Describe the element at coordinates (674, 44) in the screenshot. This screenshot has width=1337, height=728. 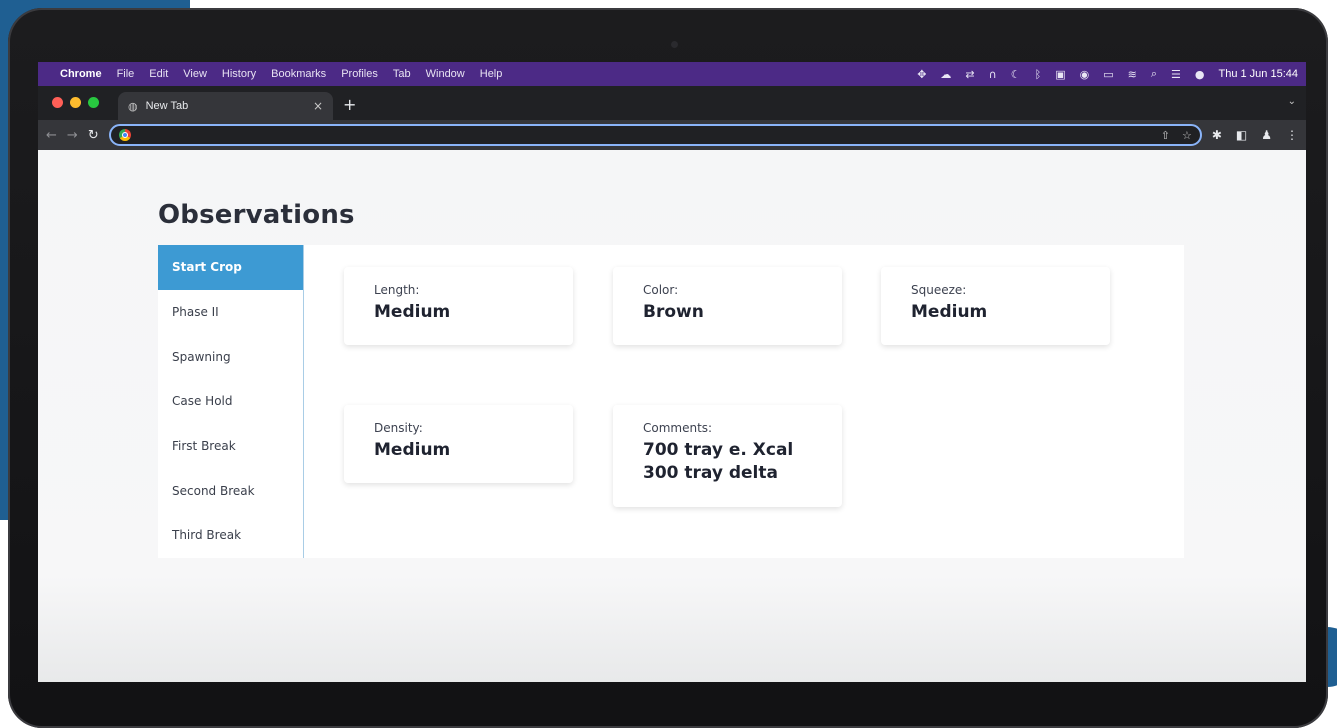
I see `camera-icon` at that location.